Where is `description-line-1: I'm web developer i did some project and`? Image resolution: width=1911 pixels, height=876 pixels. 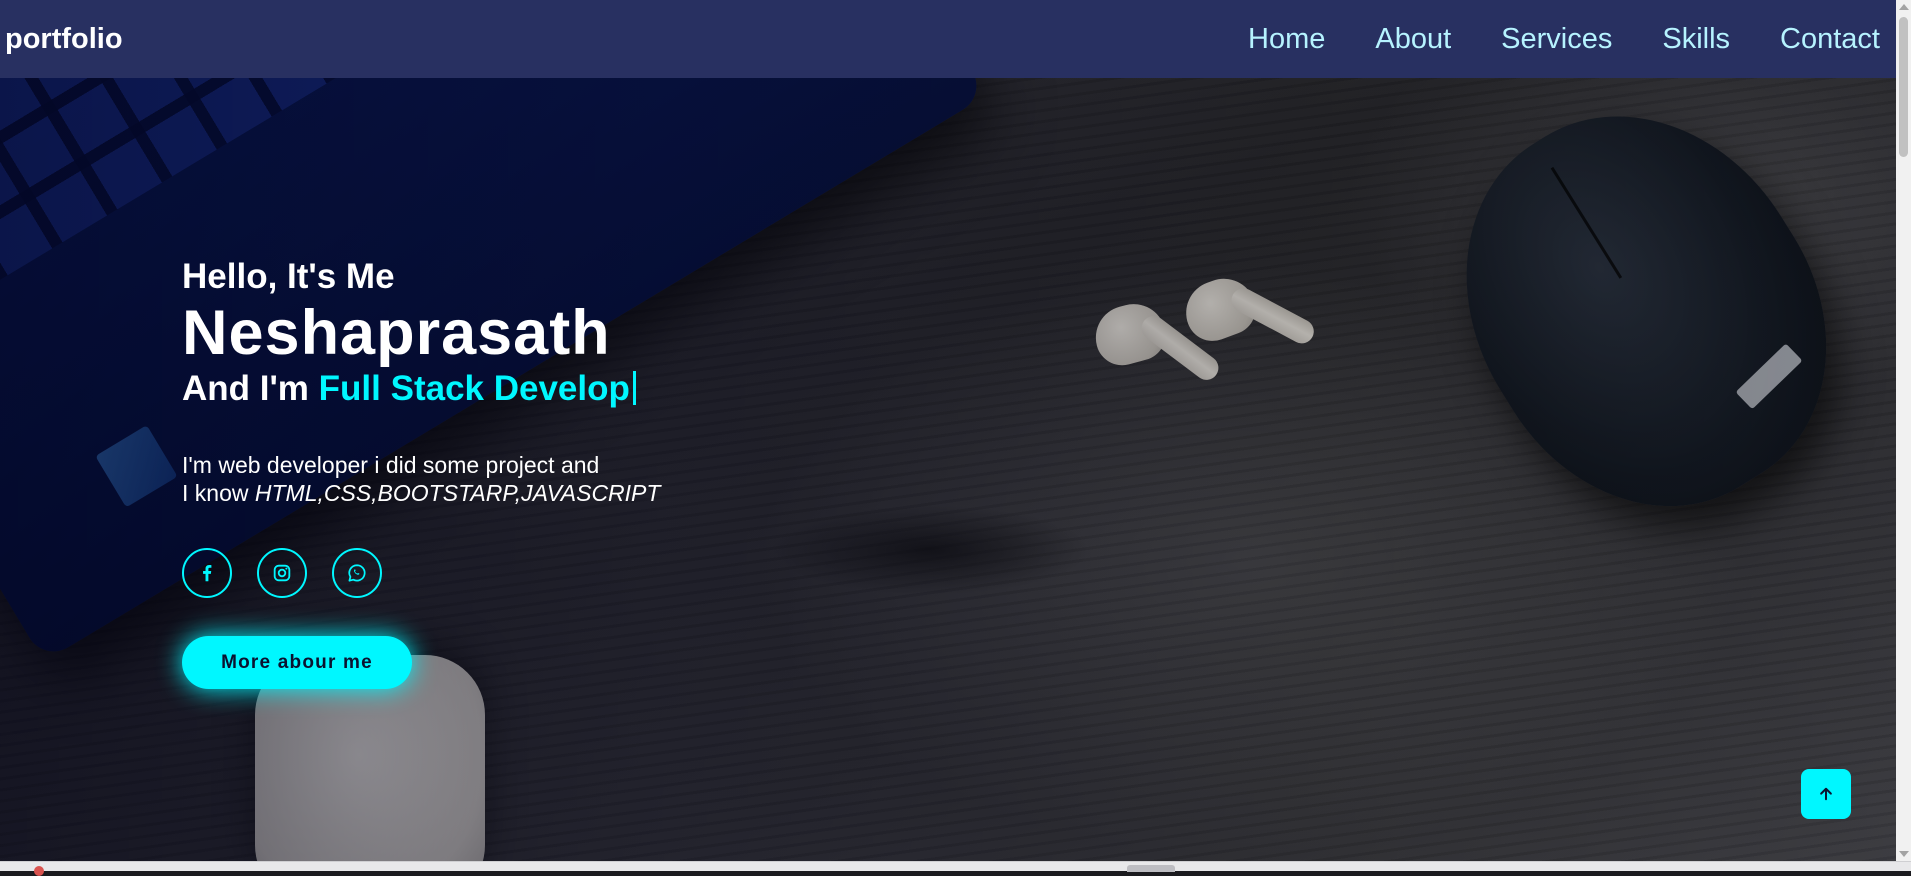 description-line-1: I'm web developer i did some project and is located at coordinates (391, 465).